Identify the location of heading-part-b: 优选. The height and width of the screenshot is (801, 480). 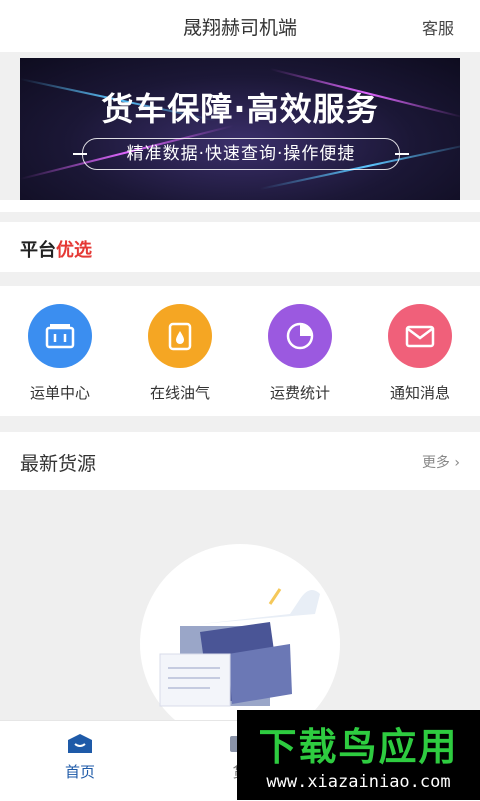
(74, 250).